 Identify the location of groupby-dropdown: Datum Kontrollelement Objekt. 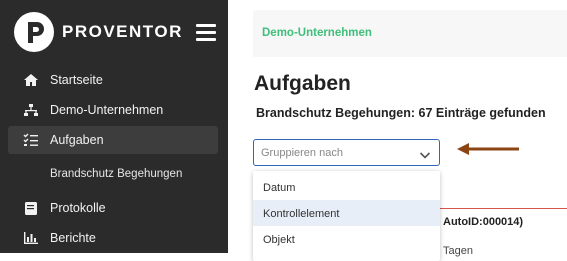
(346, 216).